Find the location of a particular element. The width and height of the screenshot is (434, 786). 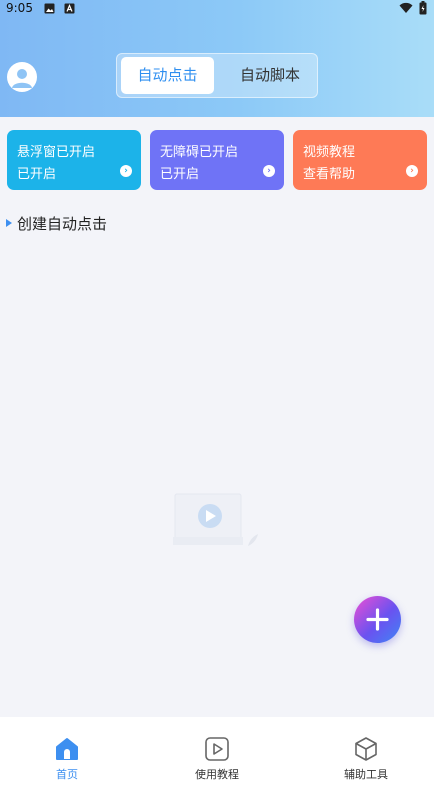

nav-label-home: 首页 is located at coordinates (67, 774).